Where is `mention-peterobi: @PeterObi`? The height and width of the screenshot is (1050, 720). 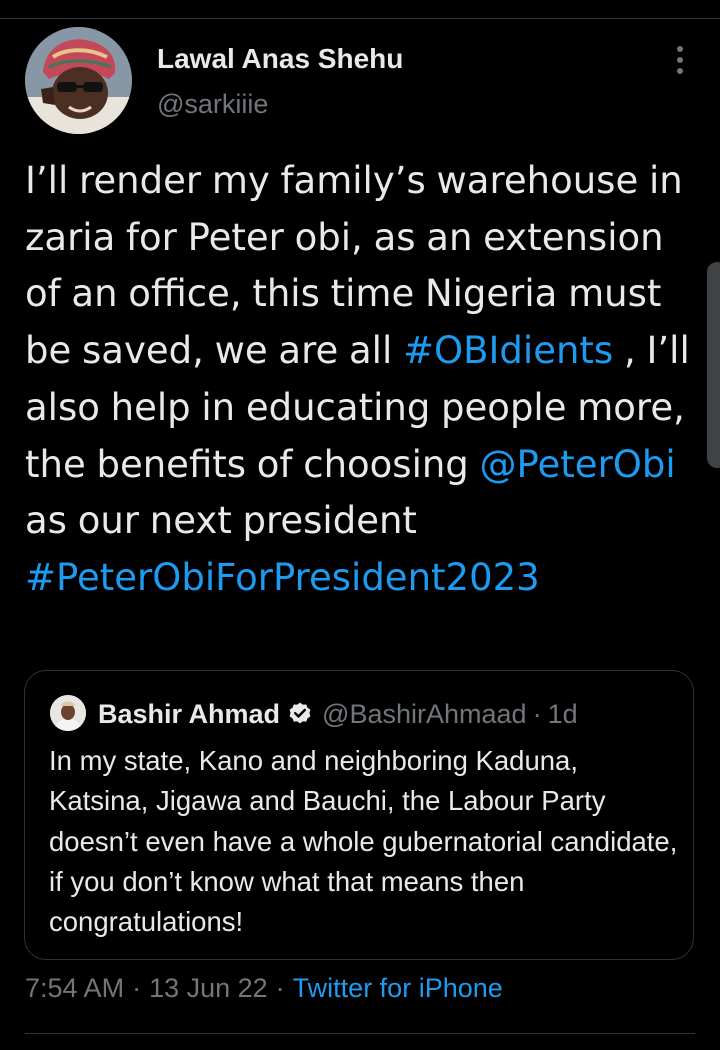
mention-peterobi: @PeterObi is located at coordinates (578, 464).